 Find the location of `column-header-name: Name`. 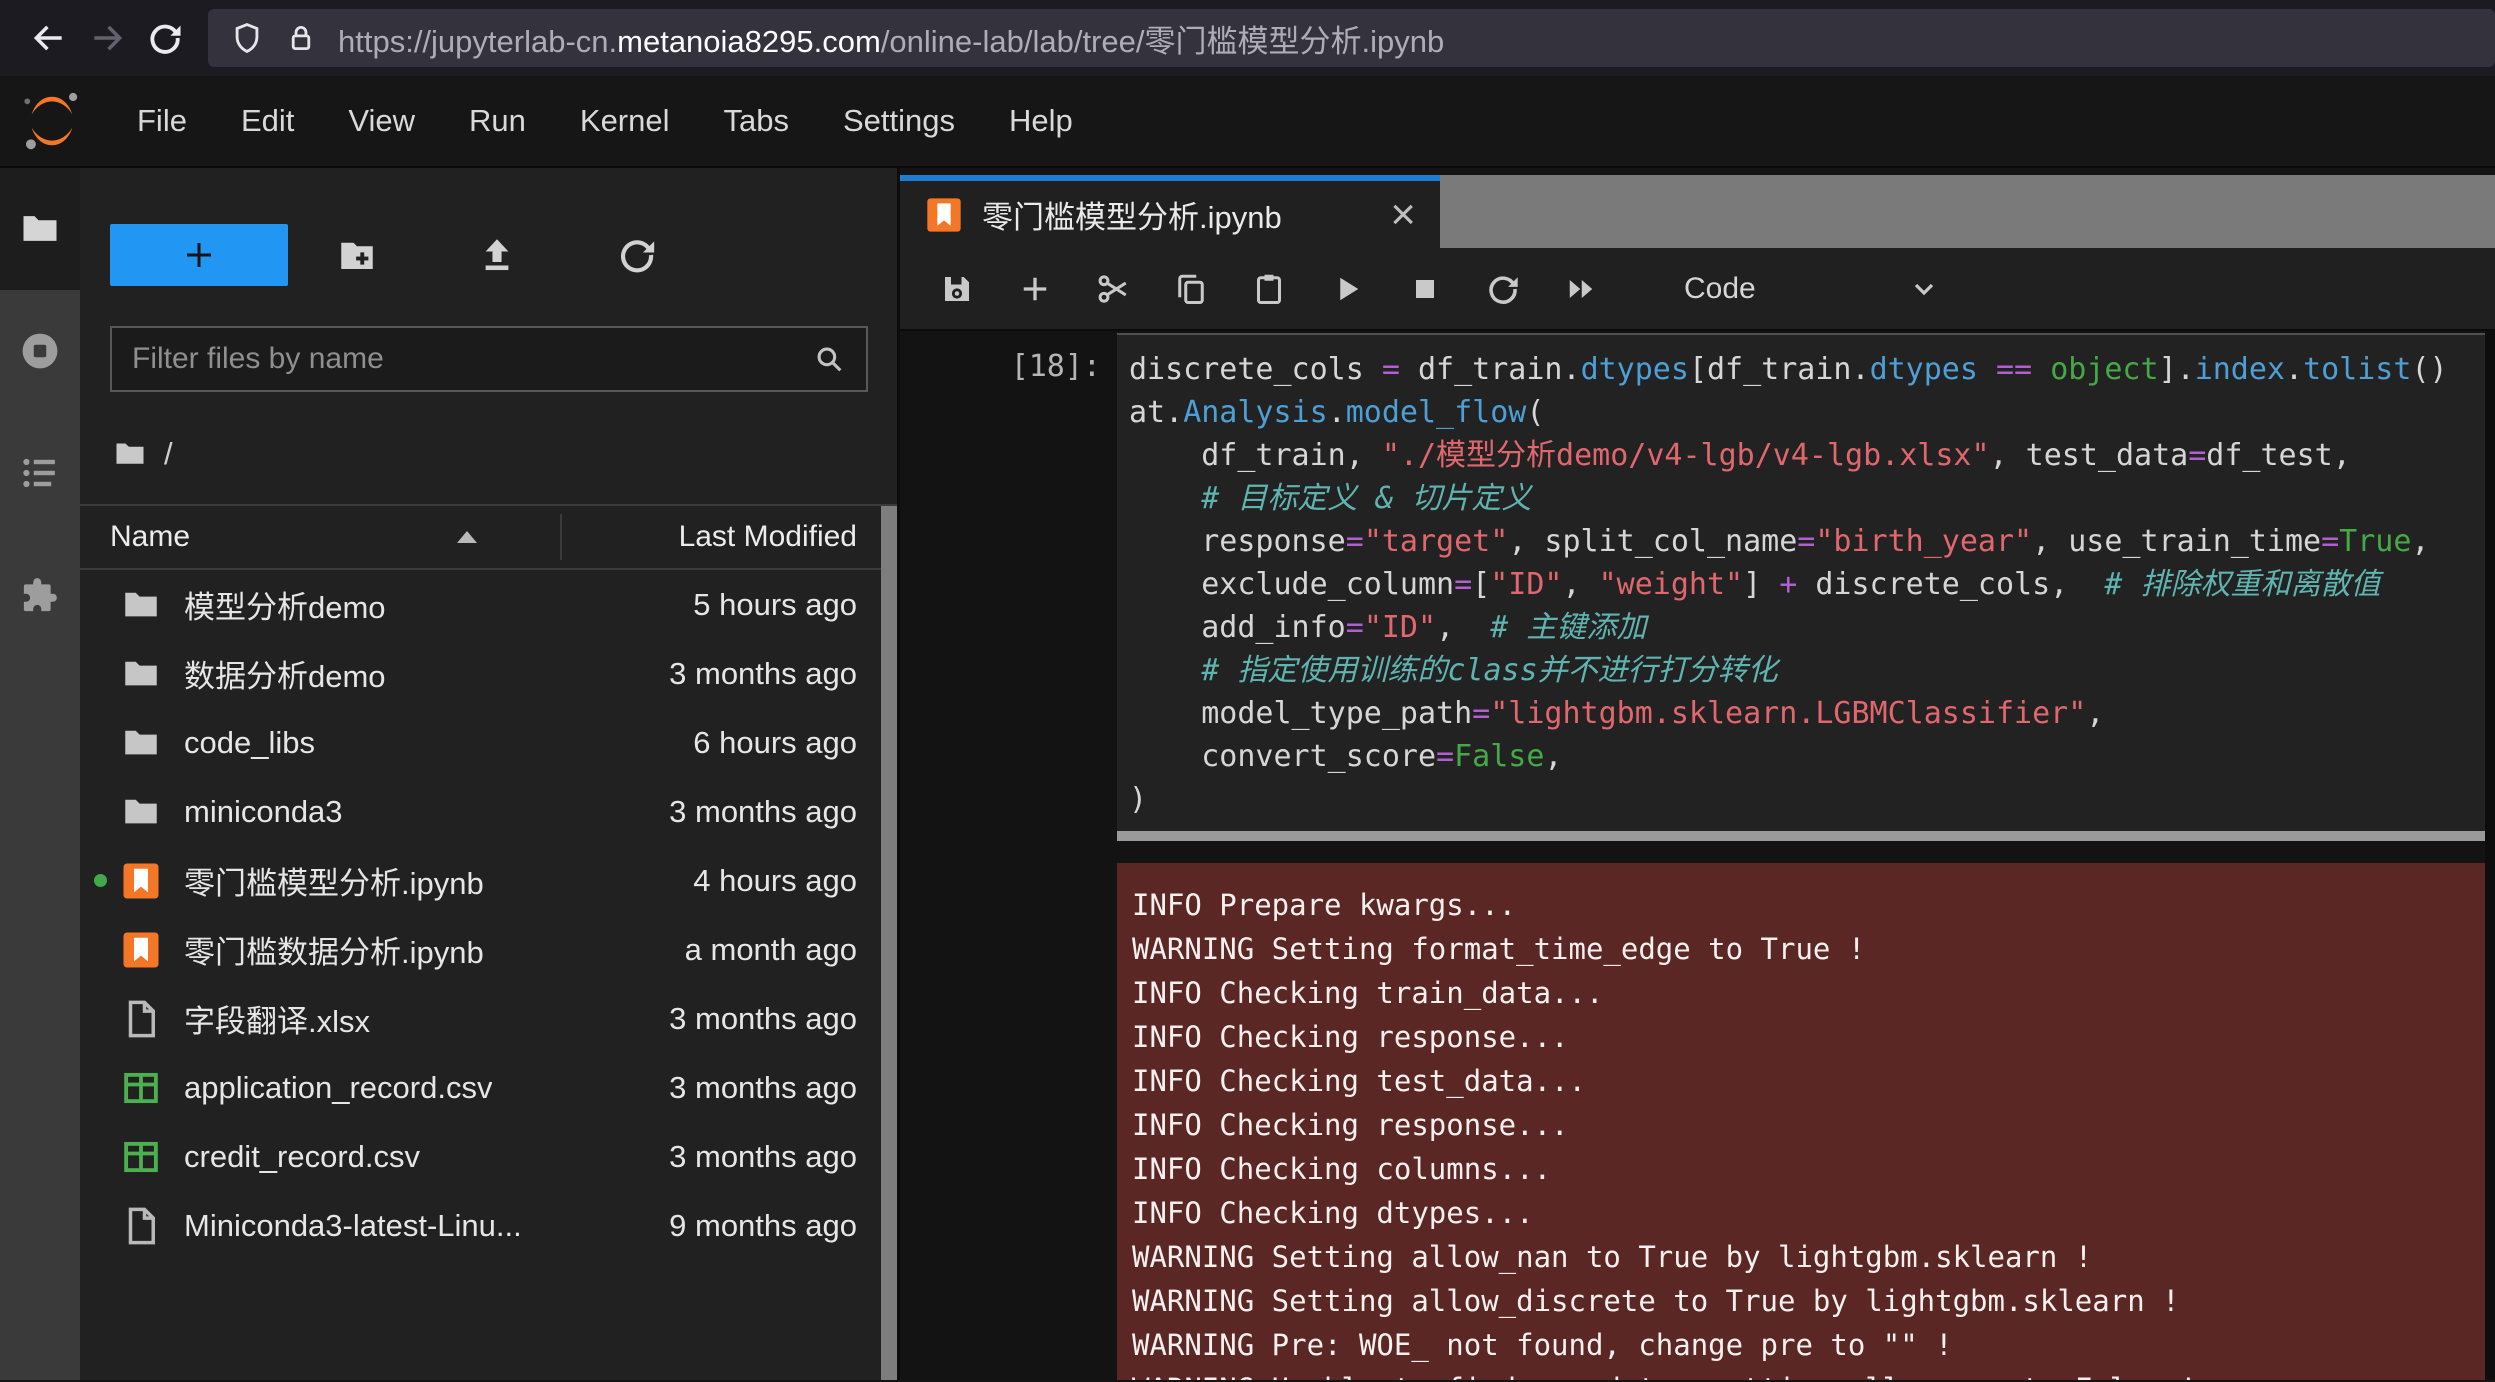

column-header-name: Name is located at coordinates (150, 537).